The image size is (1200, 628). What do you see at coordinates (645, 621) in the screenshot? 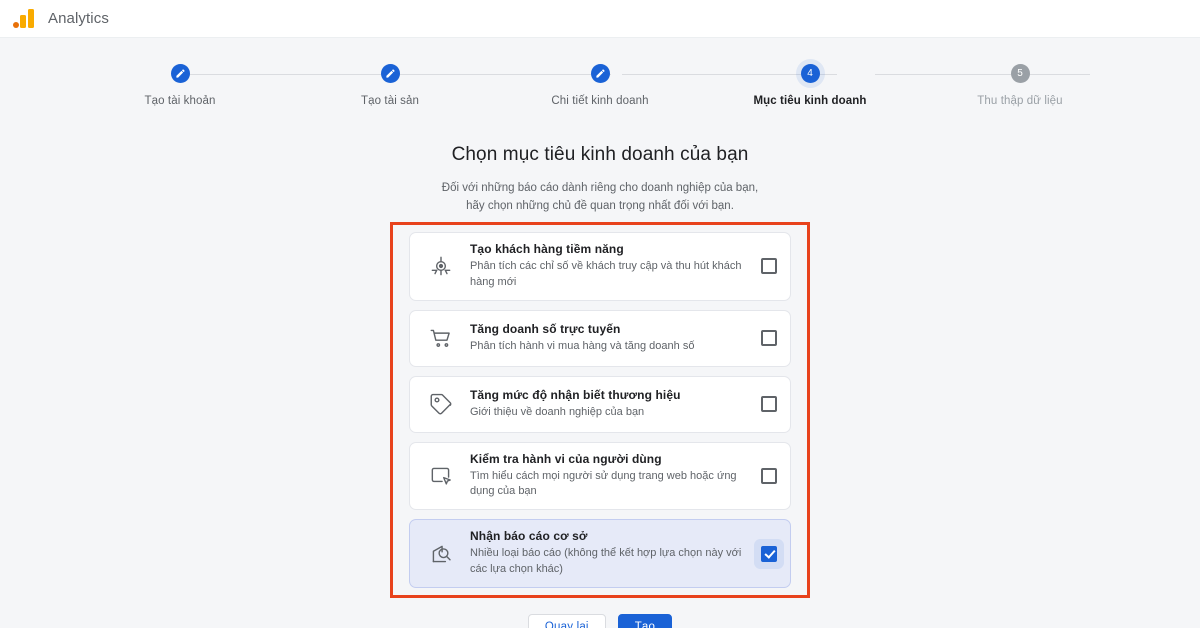
I see `create-button: Tạo` at bounding box center [645, 621].